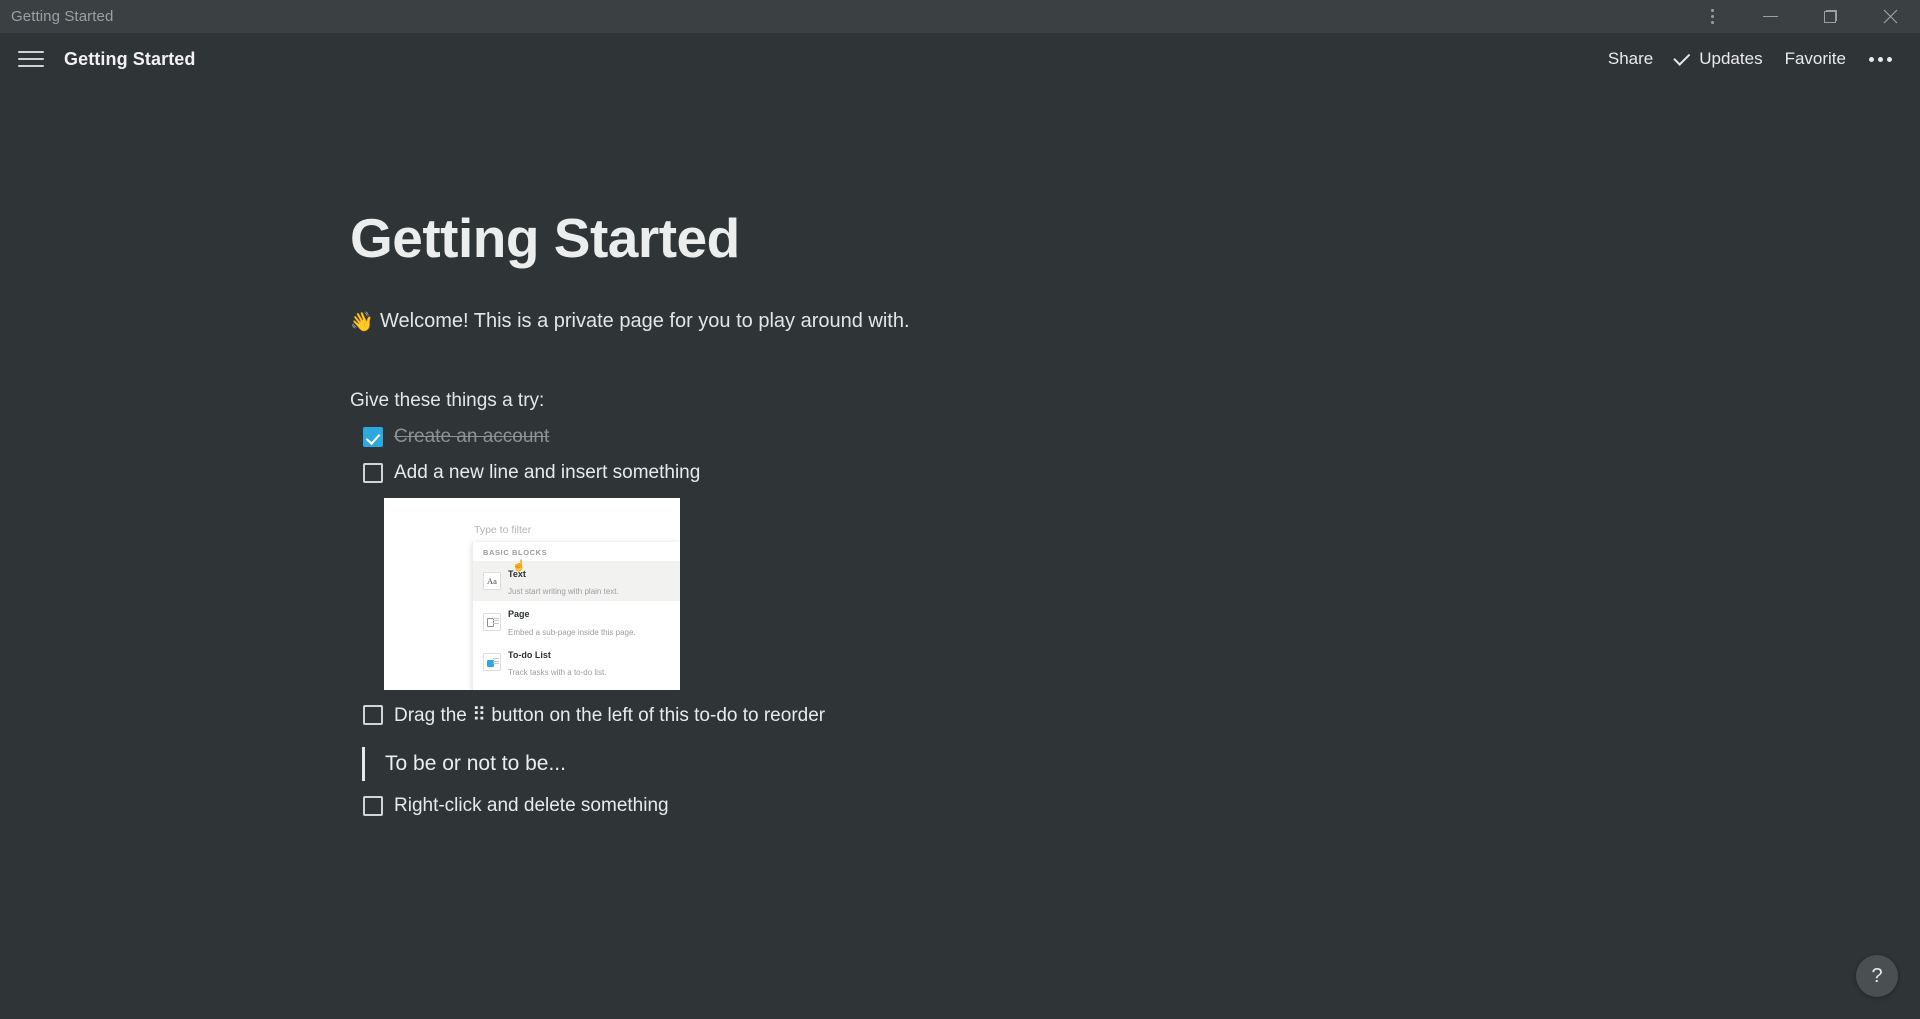 The width and height of the screenshot is (1920, 1019). I want to click on close-button, so click(1890, 16).